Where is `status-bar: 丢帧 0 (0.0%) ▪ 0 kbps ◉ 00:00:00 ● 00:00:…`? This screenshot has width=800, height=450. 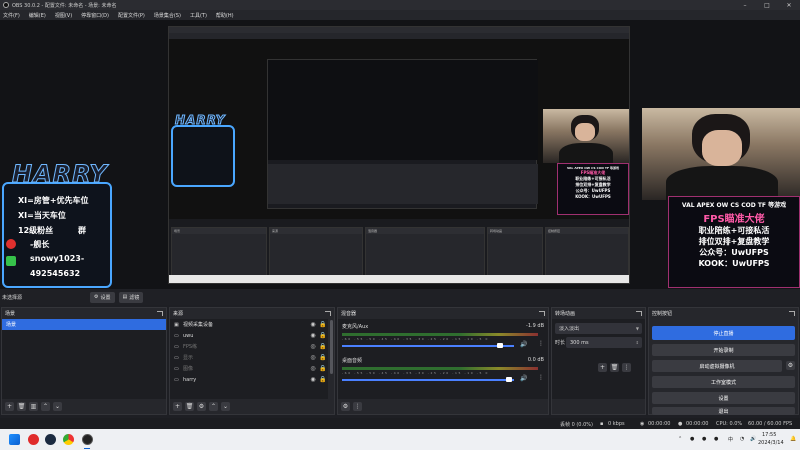
status-bar: 丢帧 0 (0.0%) ▪ 0 kbps ◉ 00:00:00 ● 00:00:… is located at coordinates (400, 423).